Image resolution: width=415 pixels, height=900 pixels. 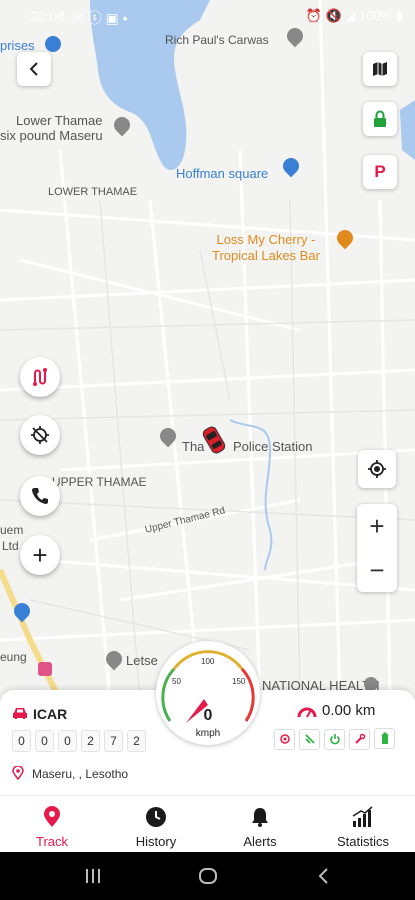 I want to click on lock-button, so click(x=380, y=119).